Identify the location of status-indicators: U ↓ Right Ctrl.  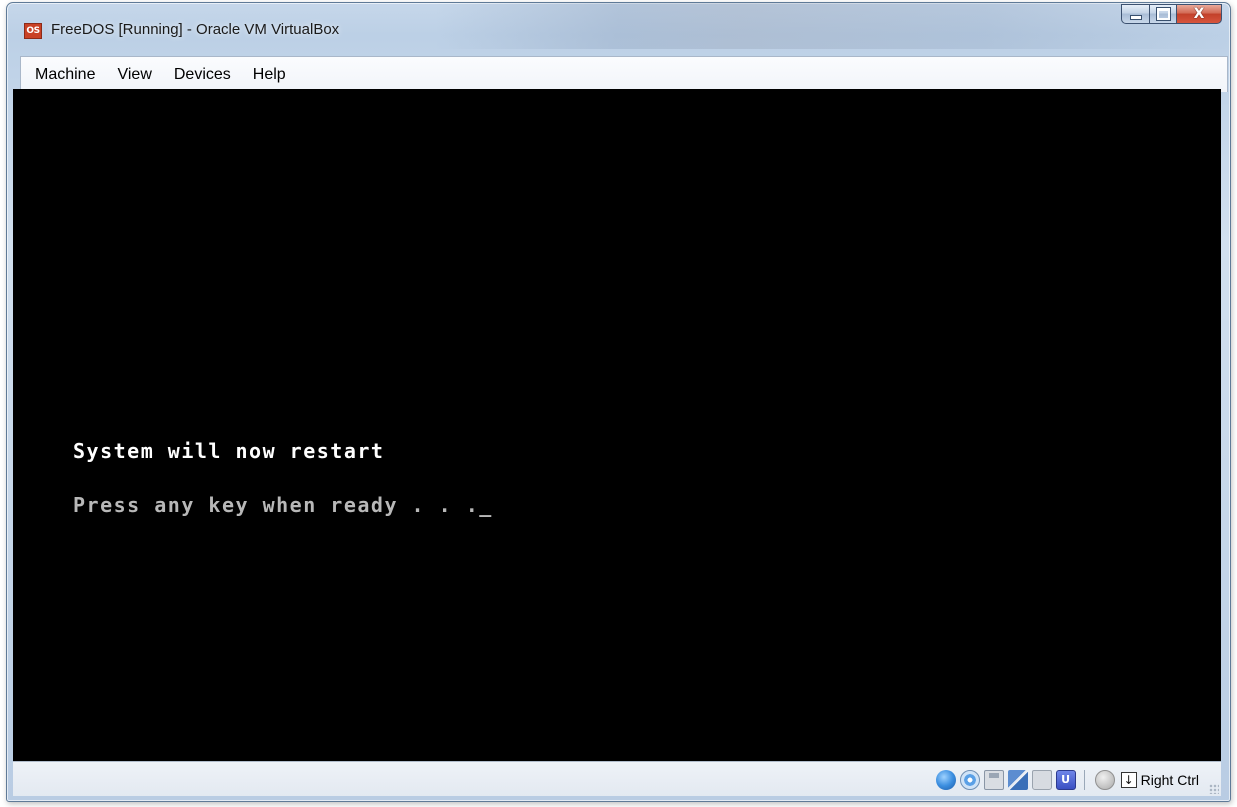
(1065, 780).